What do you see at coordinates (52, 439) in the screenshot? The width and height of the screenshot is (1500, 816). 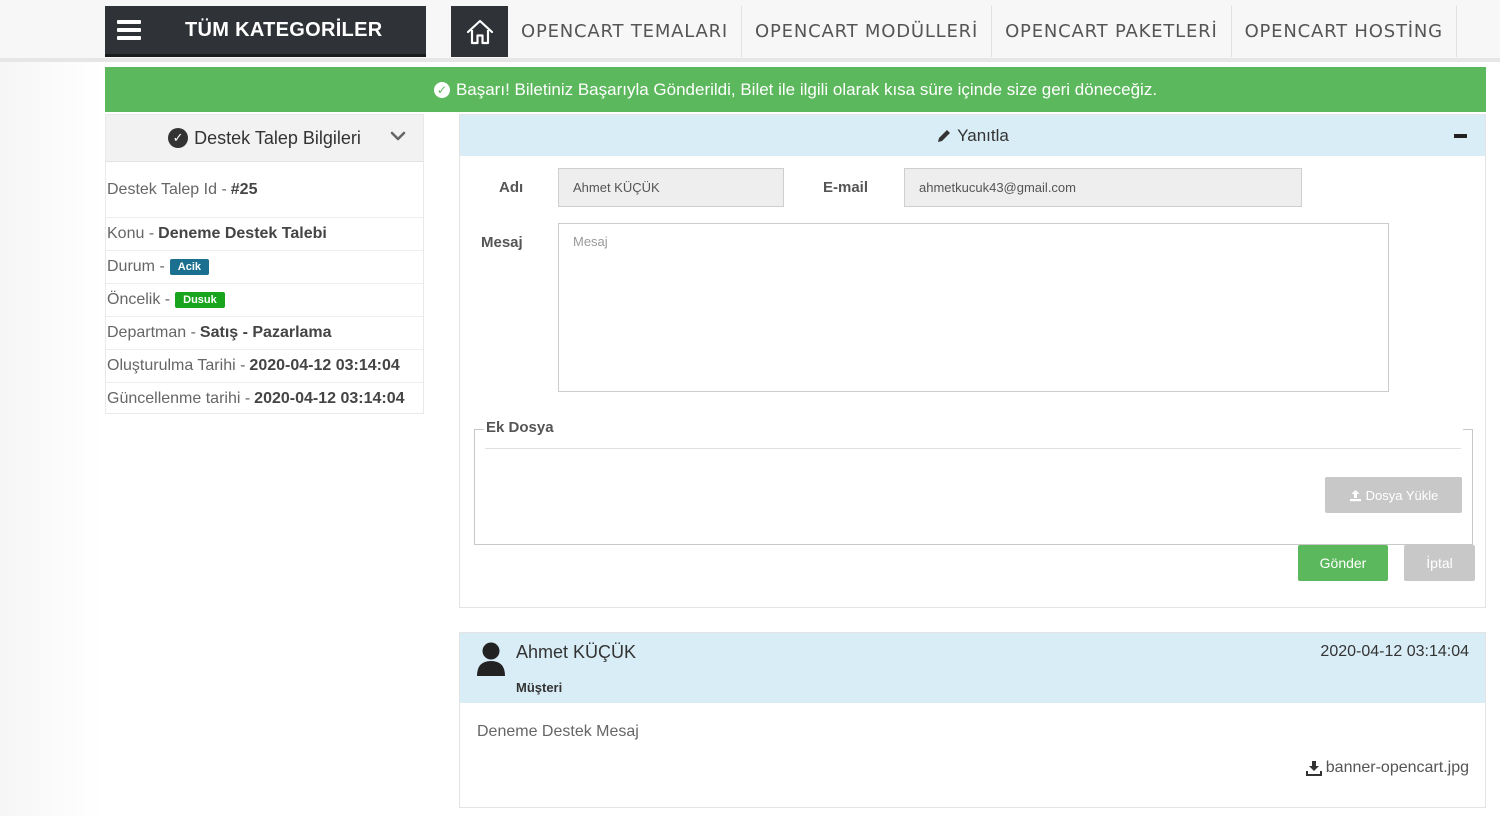 I see `page-background` at bounding box center [52, 439].